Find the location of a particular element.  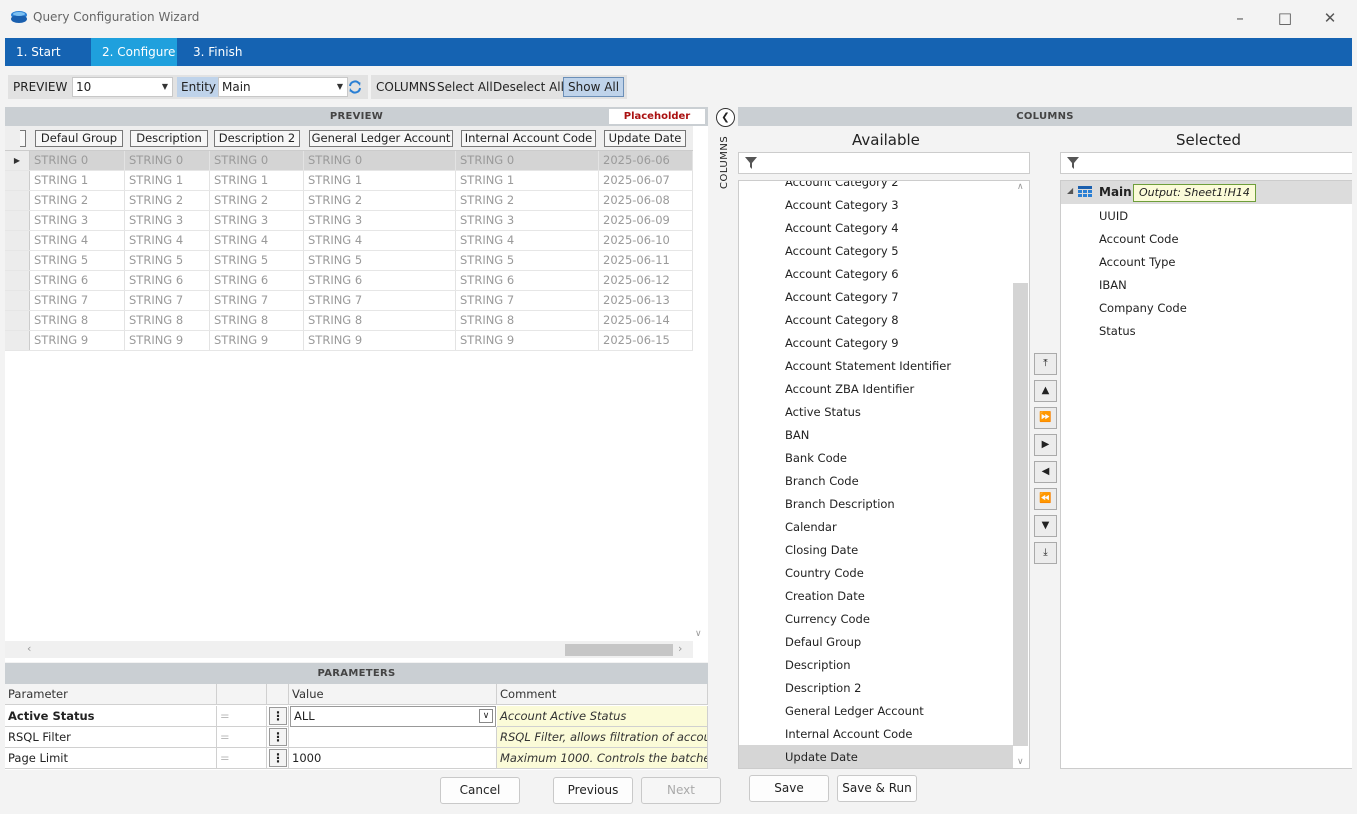

deselect-all-button: Deselect All is located at coordinates (528, 87).